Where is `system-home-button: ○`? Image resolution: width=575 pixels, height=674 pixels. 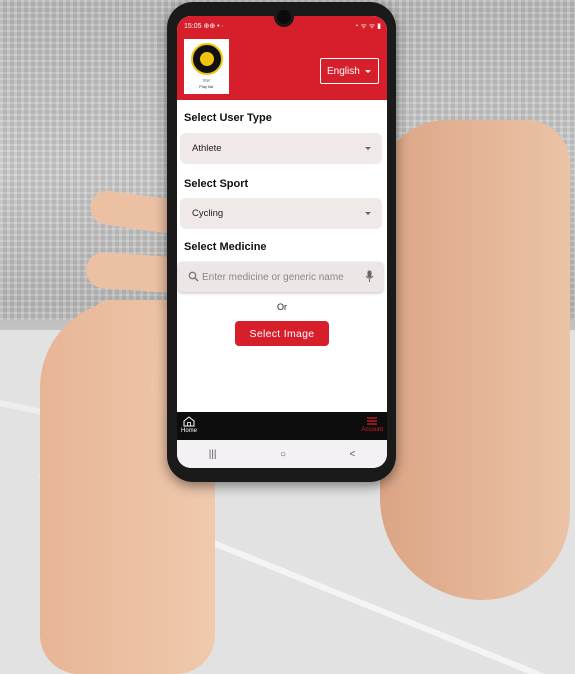
system-home-button: ○ is located at coordinates (283, 454).